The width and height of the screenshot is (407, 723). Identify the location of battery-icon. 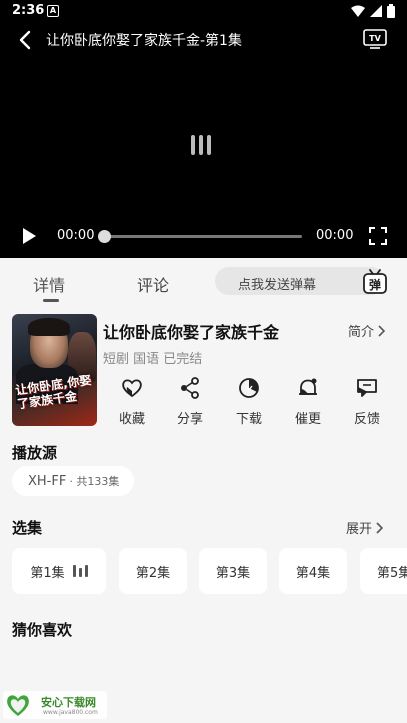
(391, 11).